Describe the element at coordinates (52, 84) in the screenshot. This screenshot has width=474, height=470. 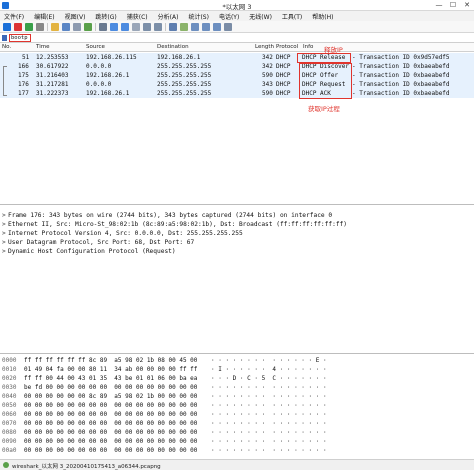
I see `cell-time: 31.217281` at that location.